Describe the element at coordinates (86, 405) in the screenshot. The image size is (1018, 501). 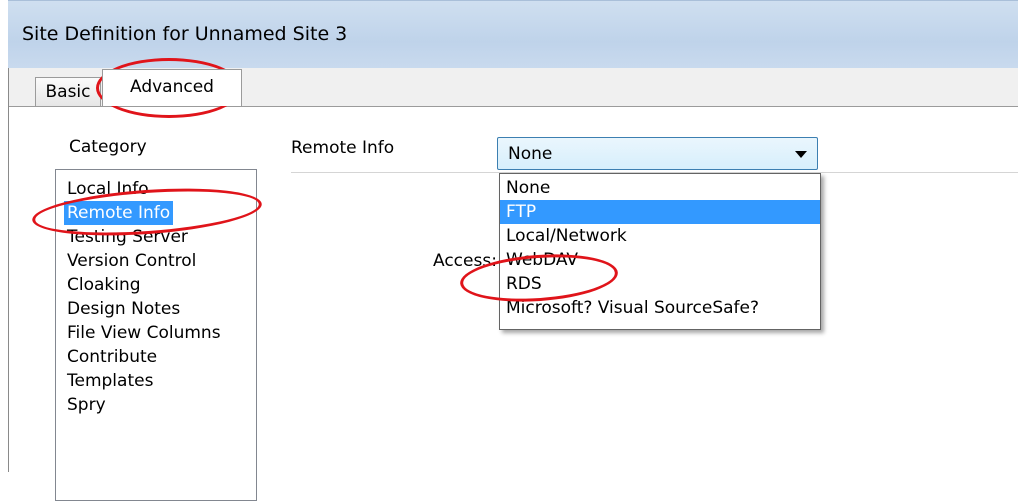
I see `category-item-spry: Spry` at that location.